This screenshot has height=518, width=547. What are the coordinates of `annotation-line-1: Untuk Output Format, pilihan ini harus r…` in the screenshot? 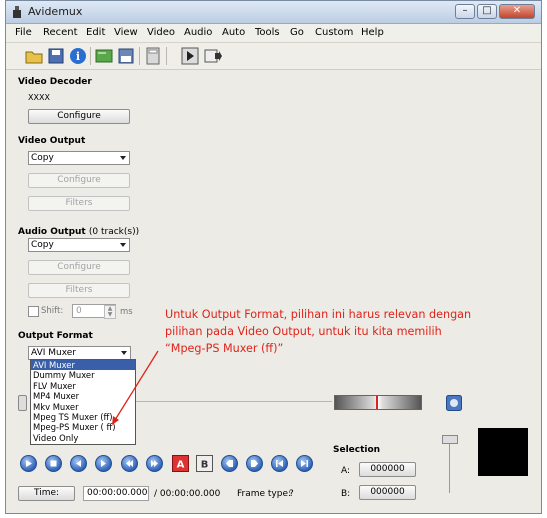 It's located at (318, 314).